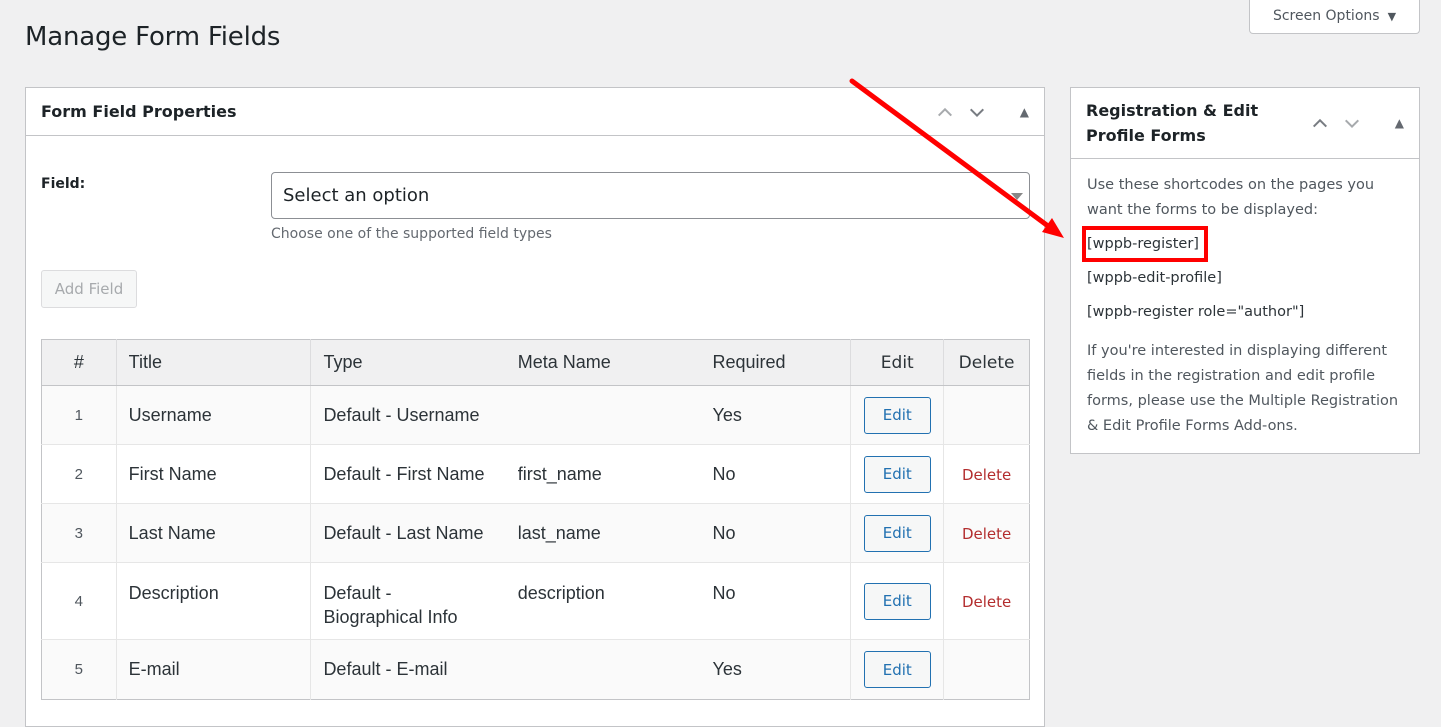  I want to click on col-edit: Edit, so click(897, 362).